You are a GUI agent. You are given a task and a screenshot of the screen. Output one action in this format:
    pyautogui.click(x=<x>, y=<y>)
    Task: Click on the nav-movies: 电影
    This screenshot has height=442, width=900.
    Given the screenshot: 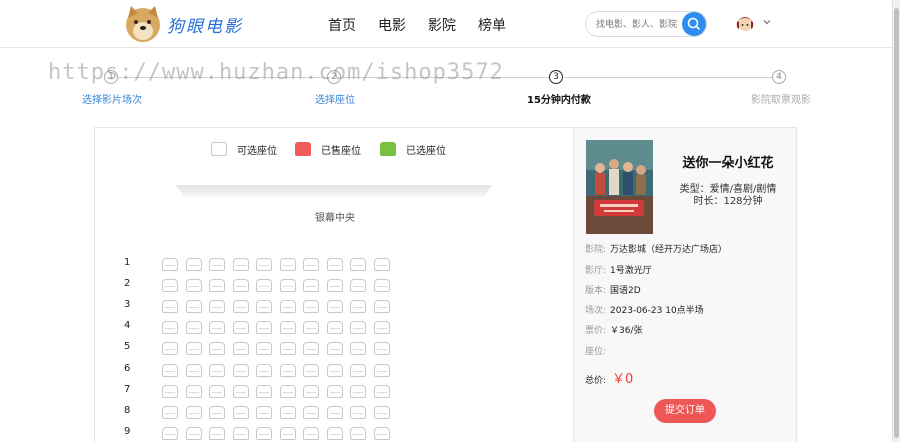 What is the action you would take?
    pyautogui.click(x=392, y=25)
    